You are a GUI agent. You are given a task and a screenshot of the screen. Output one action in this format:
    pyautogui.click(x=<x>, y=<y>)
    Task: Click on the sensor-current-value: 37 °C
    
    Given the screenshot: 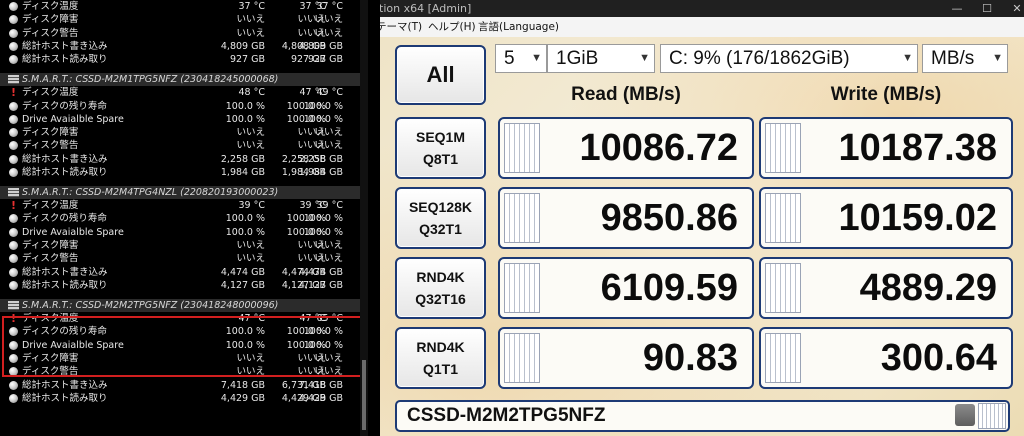 What is the action you would take?
    pyautogui.click(x=252, y=6)
    